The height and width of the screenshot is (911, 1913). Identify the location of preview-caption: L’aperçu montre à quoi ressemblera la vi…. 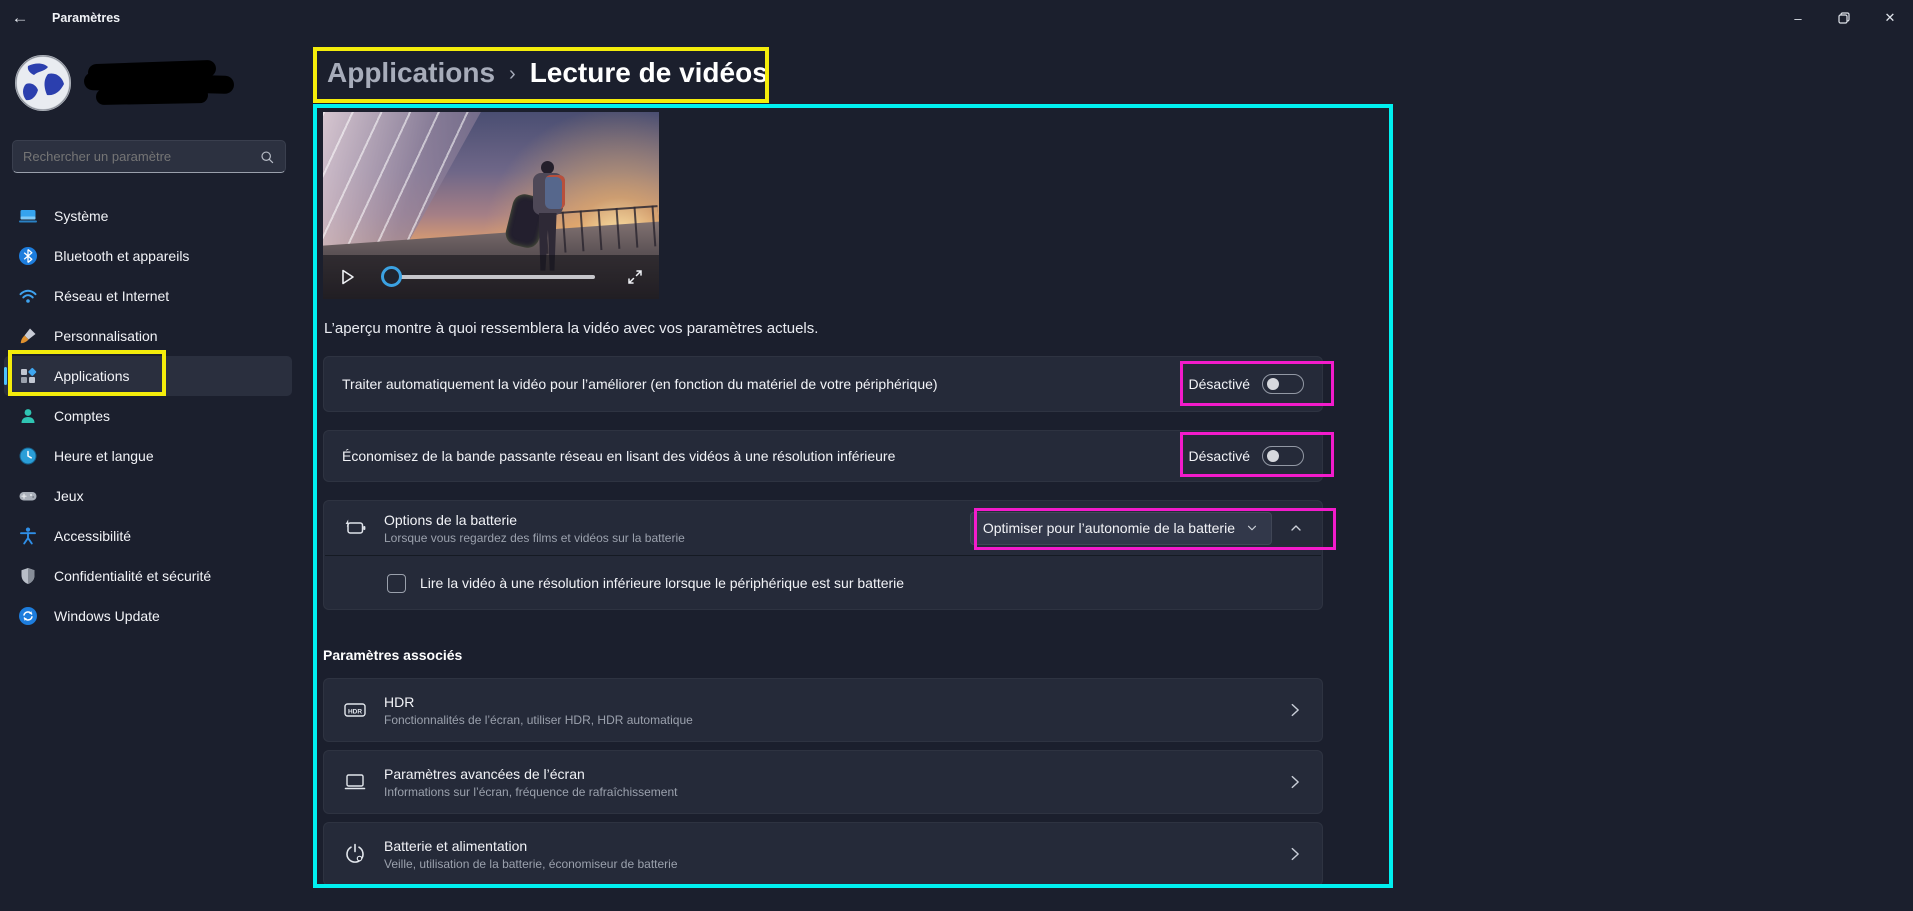
(571, 328).